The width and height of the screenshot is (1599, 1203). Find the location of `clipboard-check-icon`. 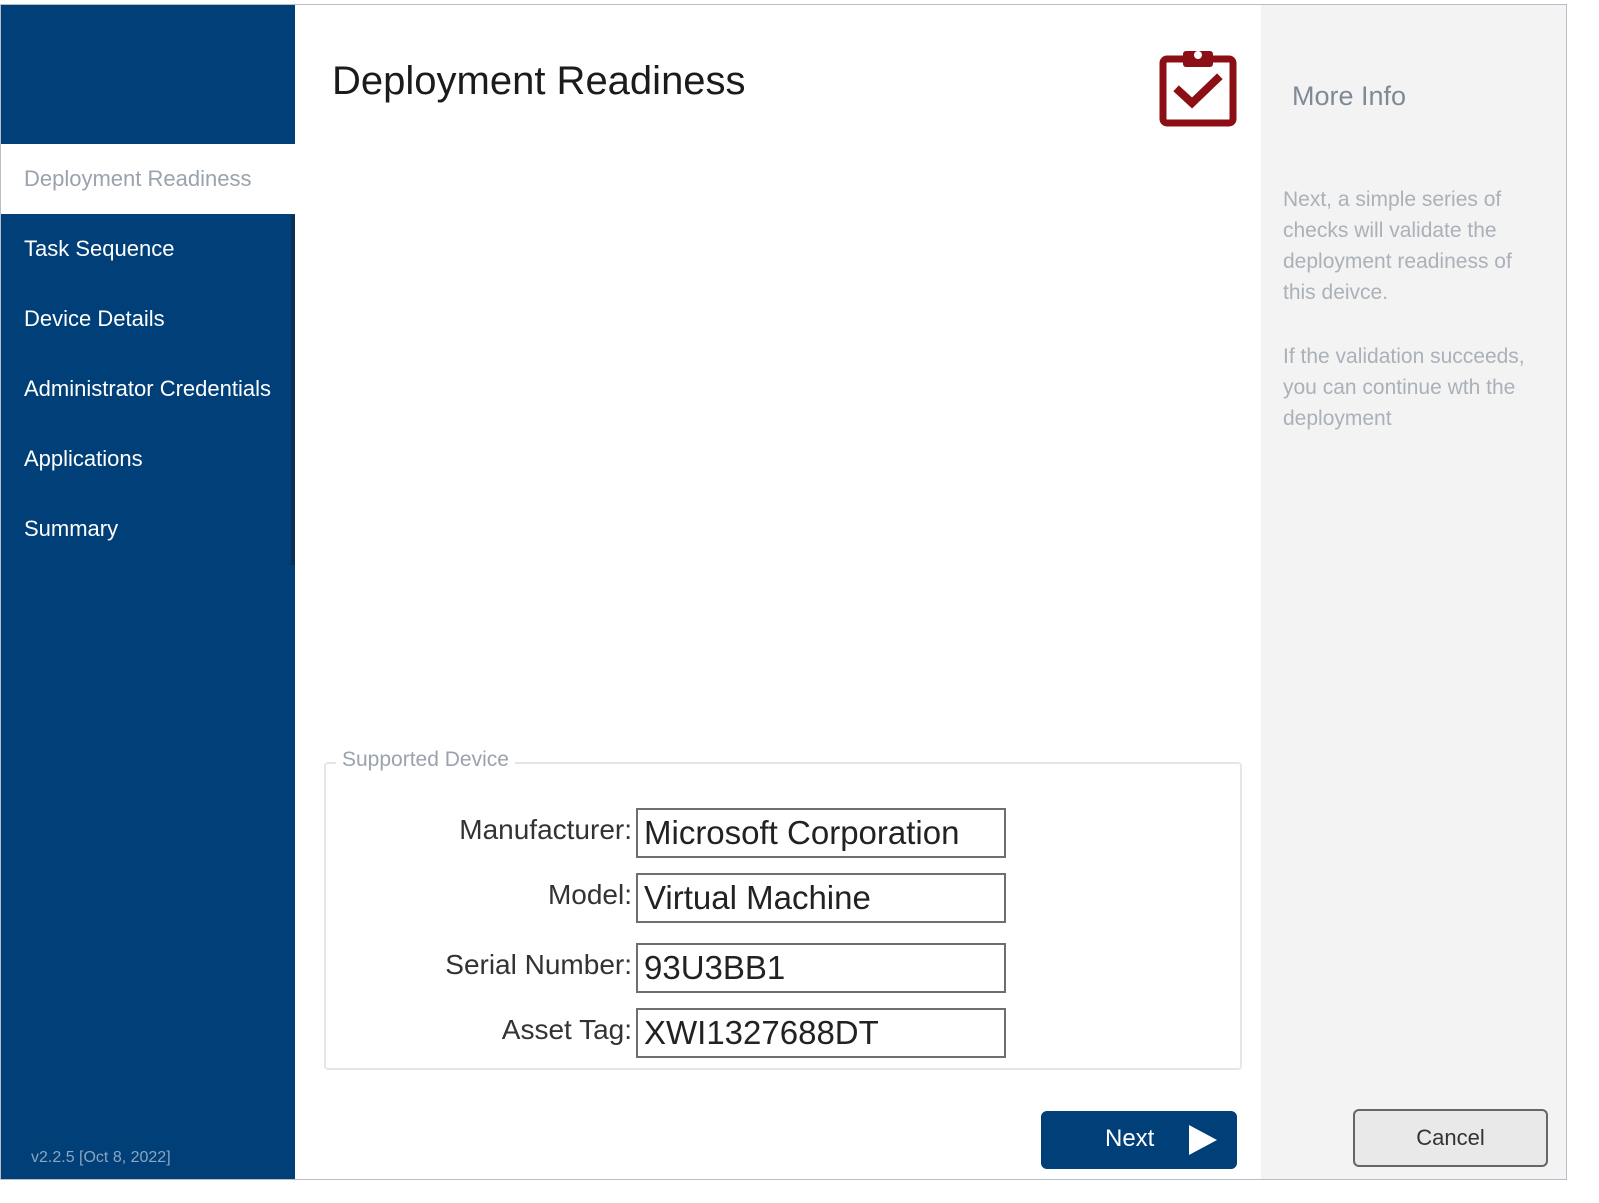

clipboard-check-icon is located at coordinates (1198, 89).